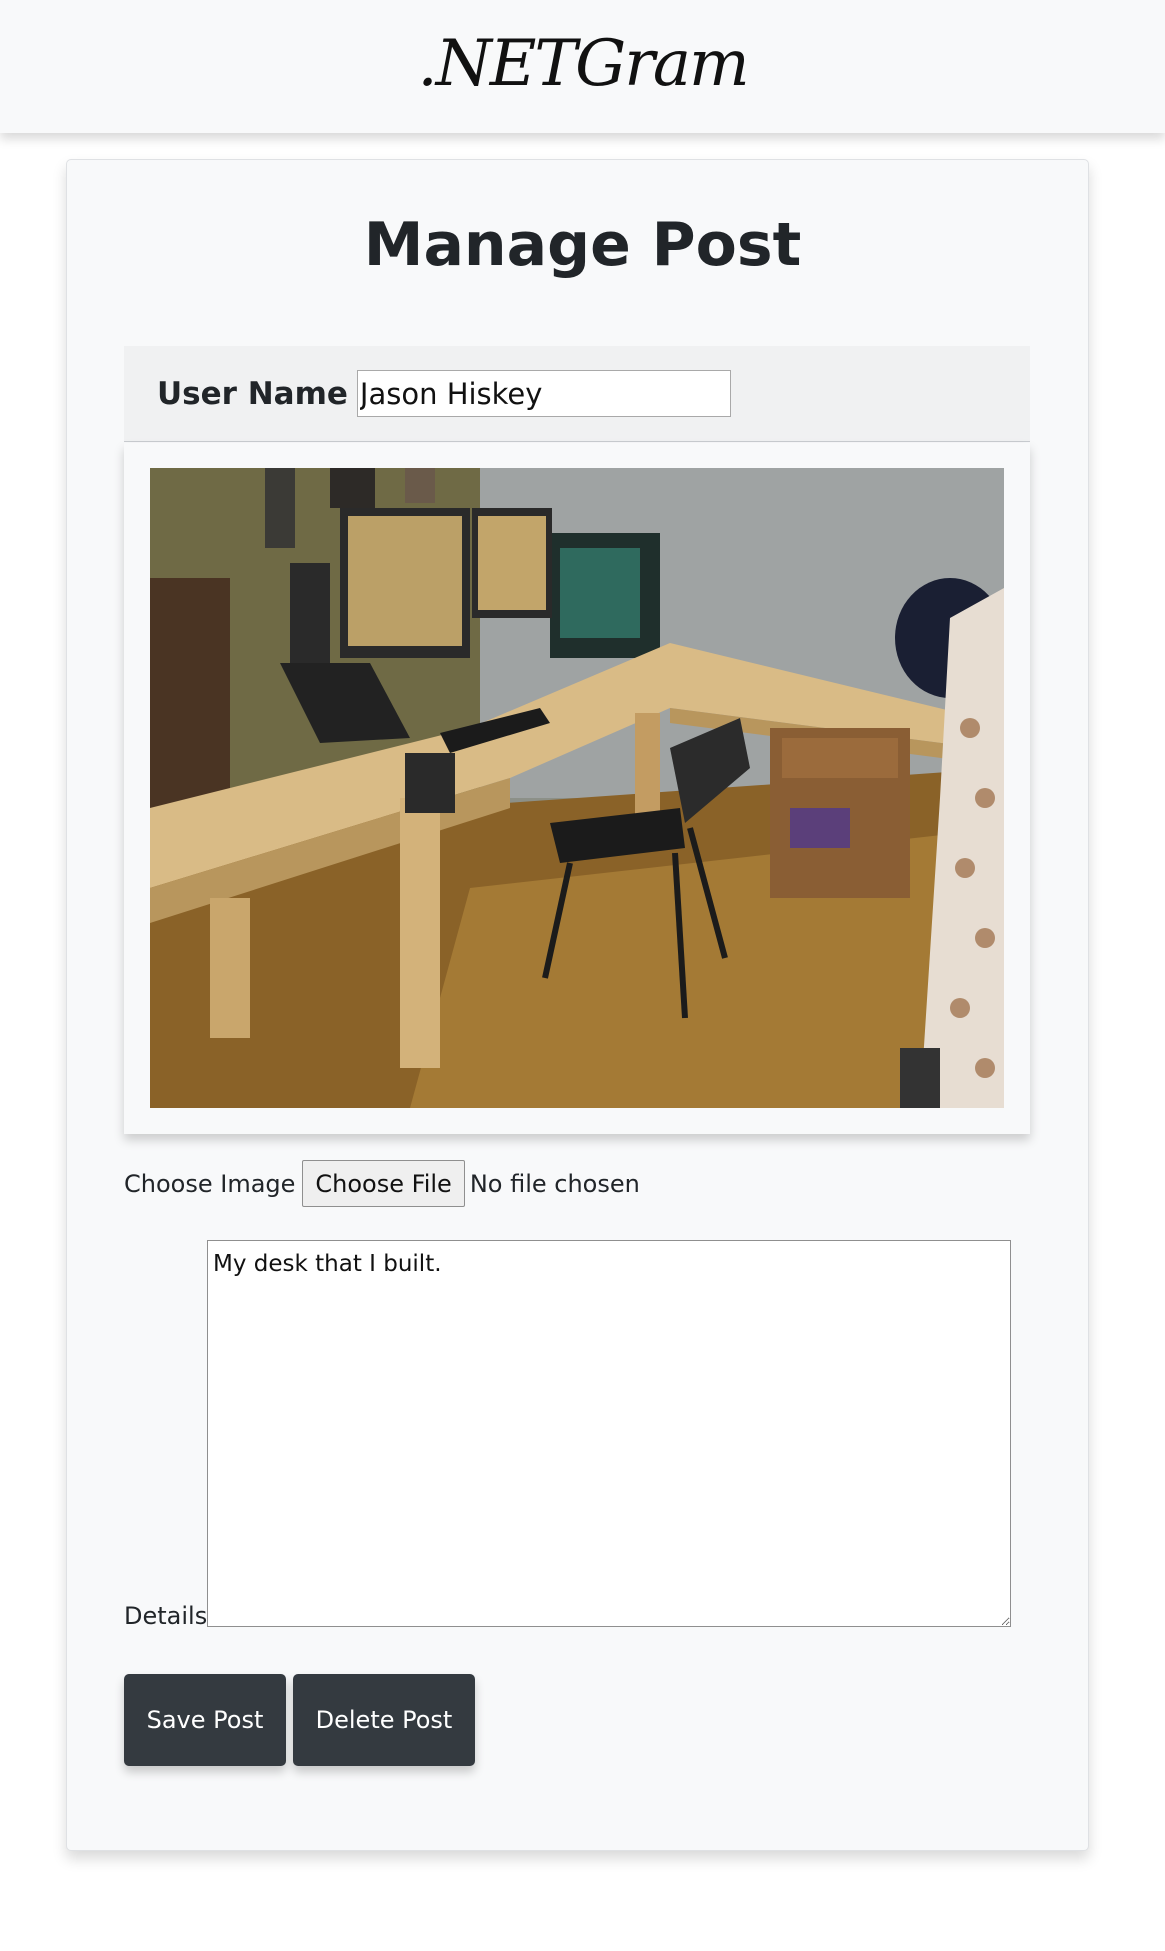 The width and height of the screenshot is (1165, 1951). I want to click on details-textarea: My desk that I built., so click(609, 1433).